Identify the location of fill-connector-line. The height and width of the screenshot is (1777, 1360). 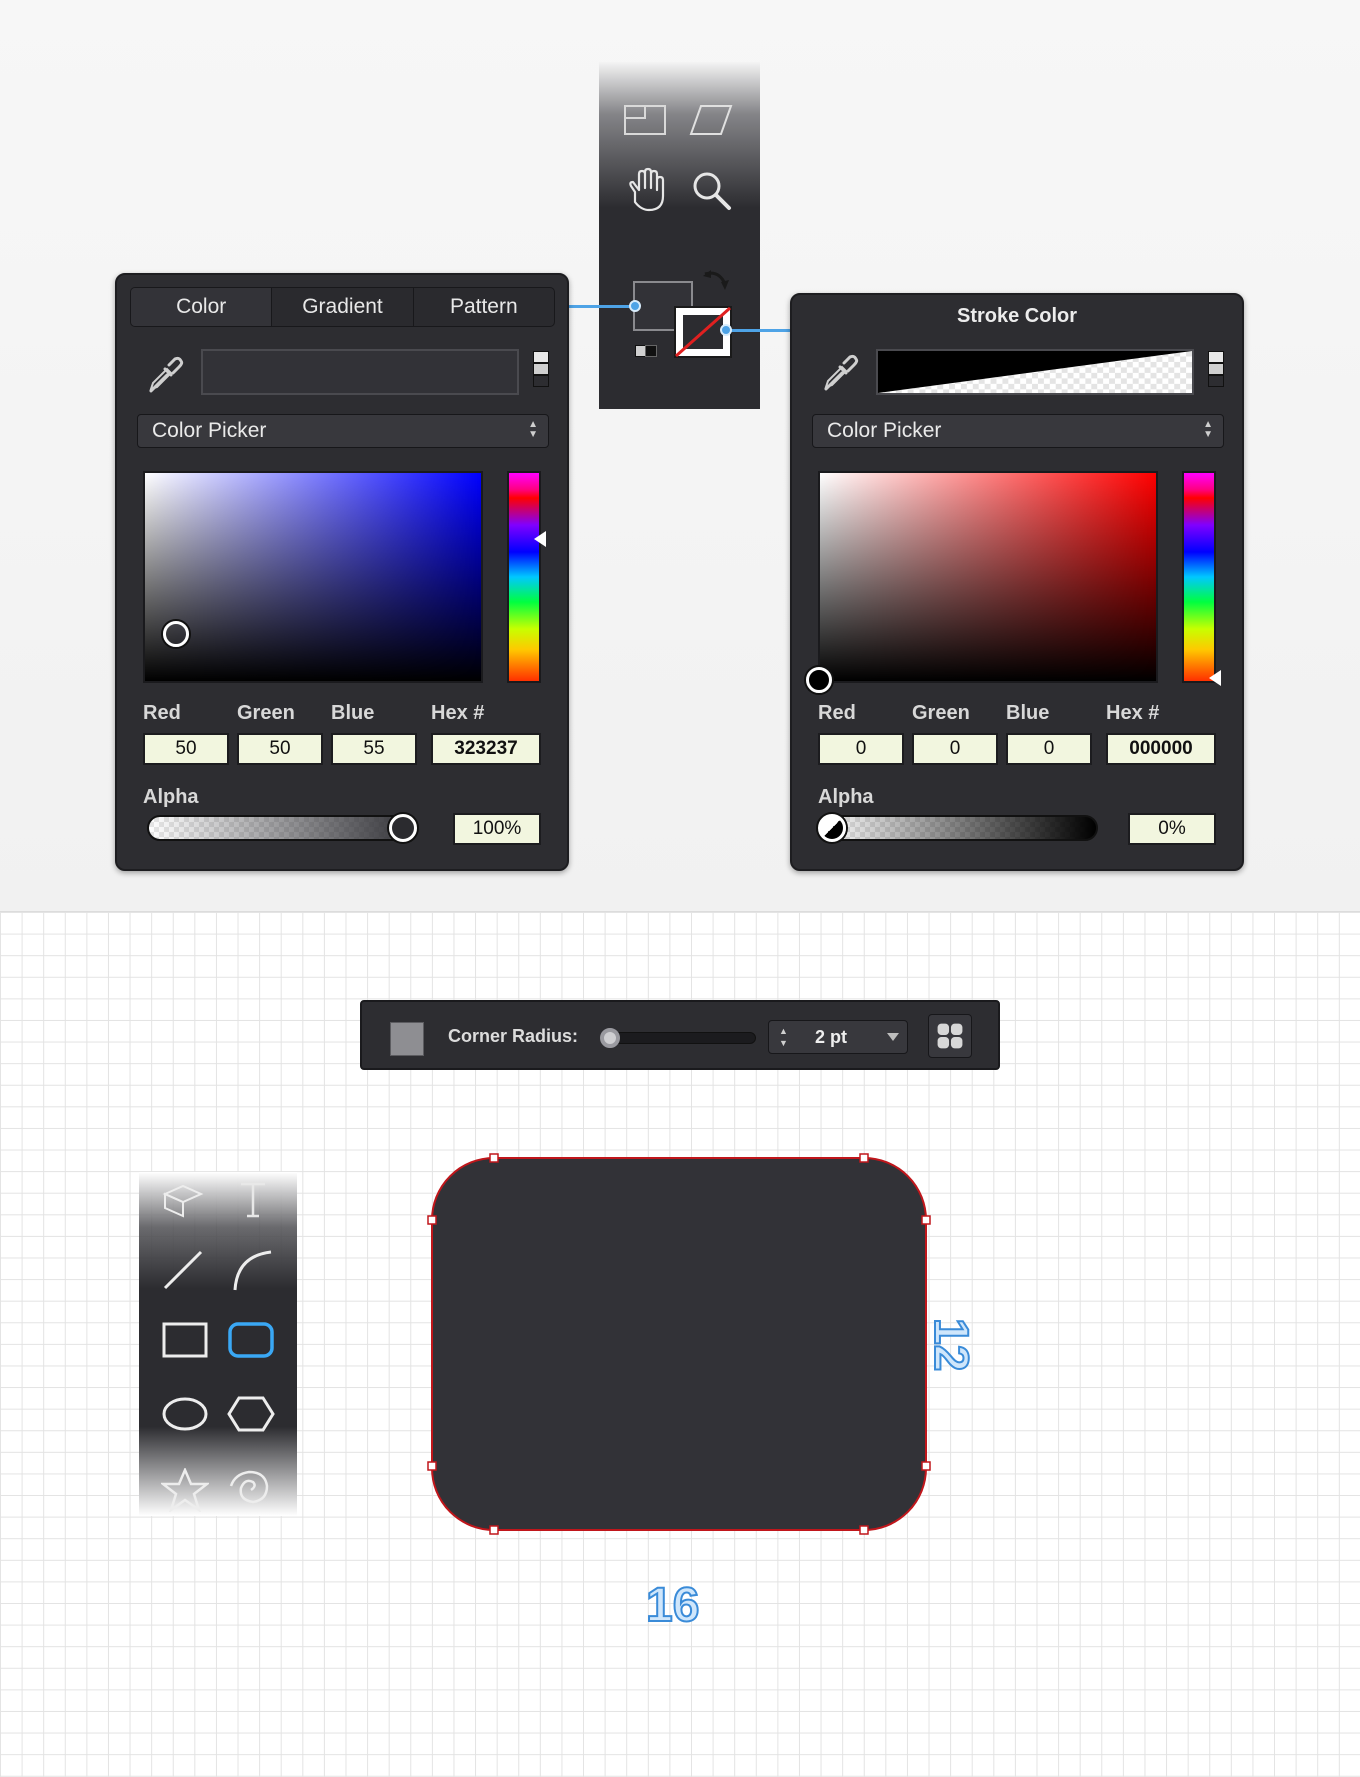
(602, 306).